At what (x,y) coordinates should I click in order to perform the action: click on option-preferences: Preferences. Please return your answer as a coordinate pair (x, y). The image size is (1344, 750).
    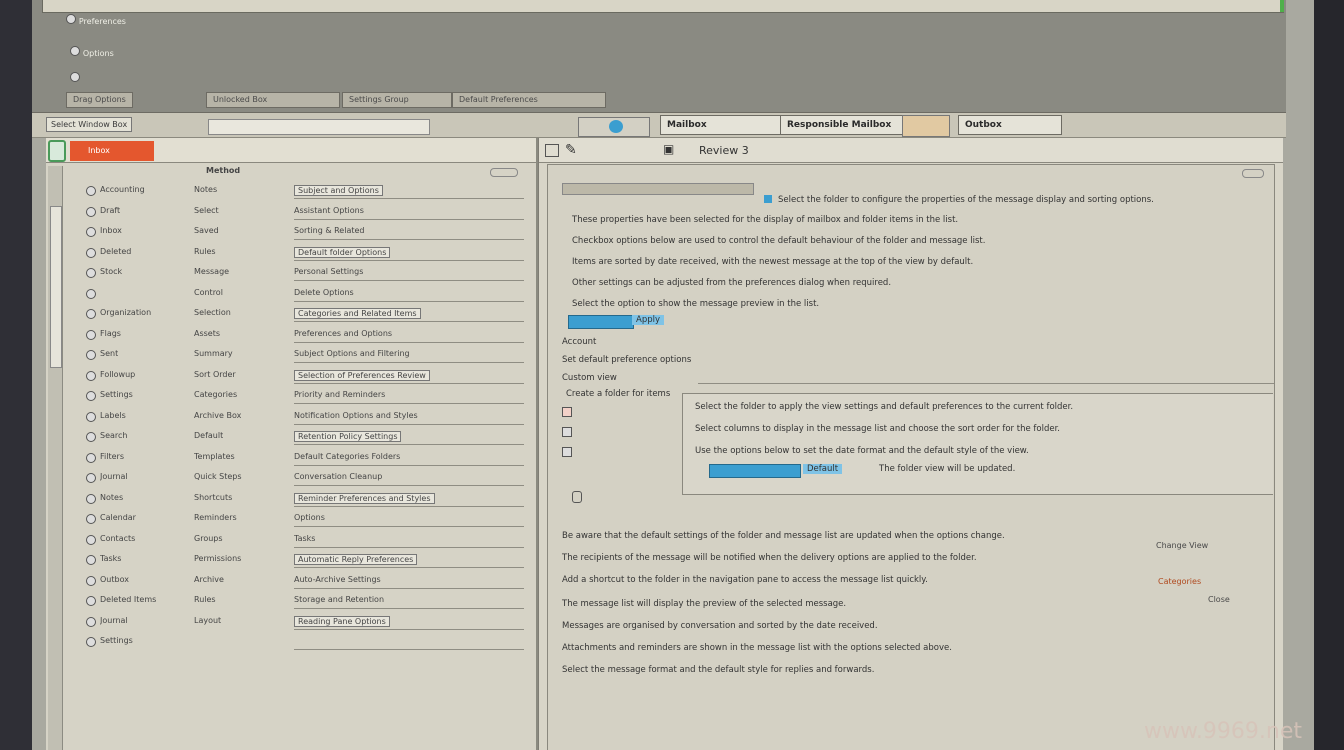
    Looking at the image, I should click on (96, 20).